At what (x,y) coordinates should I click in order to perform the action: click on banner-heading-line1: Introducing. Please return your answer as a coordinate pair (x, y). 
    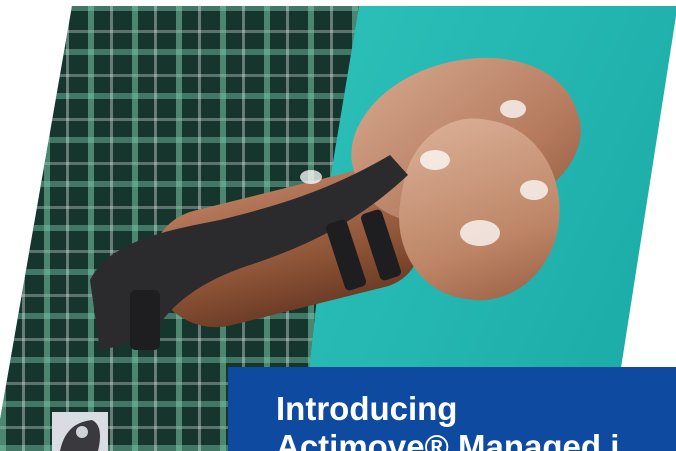
    Looking at the image, I should click on (367, 408).